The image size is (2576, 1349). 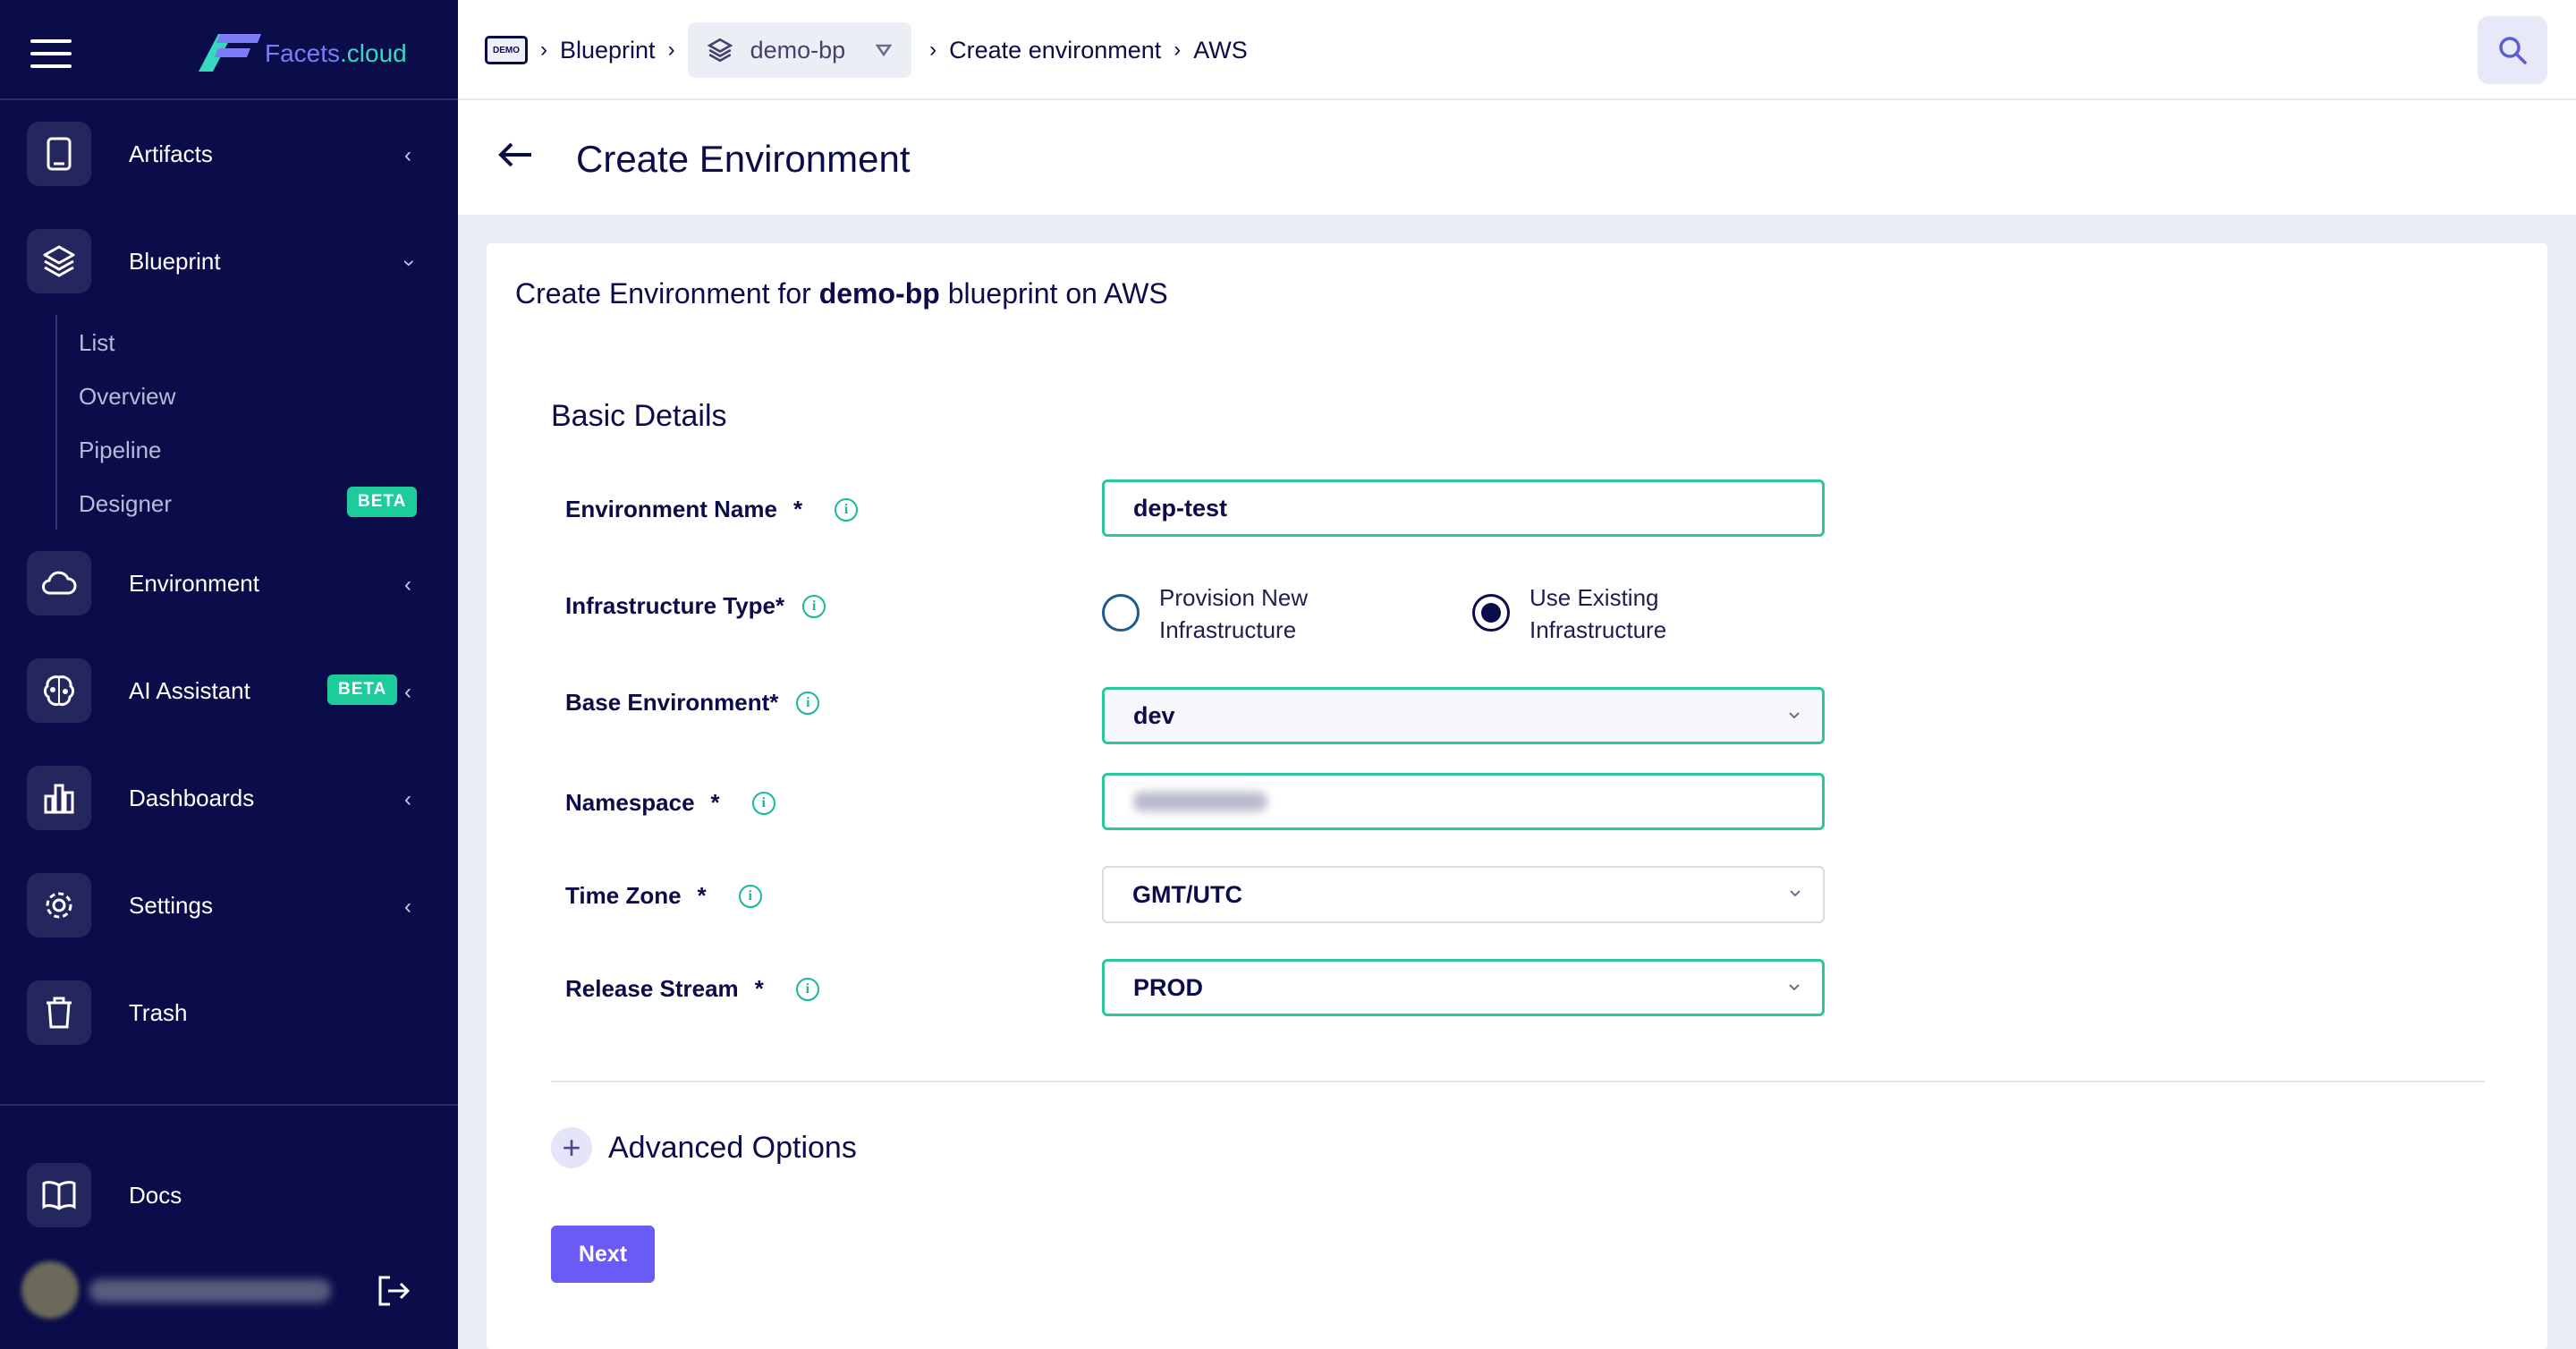 What do you see at coordinates (1517, 157) in the screenshot?
I see `page-header: Create Environment` at bounding box center [1517, 157].